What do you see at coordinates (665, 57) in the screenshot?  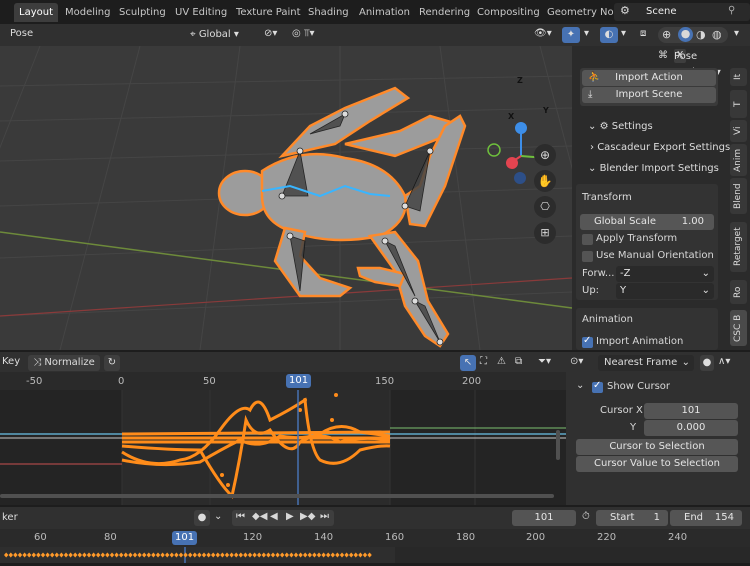 I see `sidebar-pin-icon: ⌘` at bounding box center [665, 57].